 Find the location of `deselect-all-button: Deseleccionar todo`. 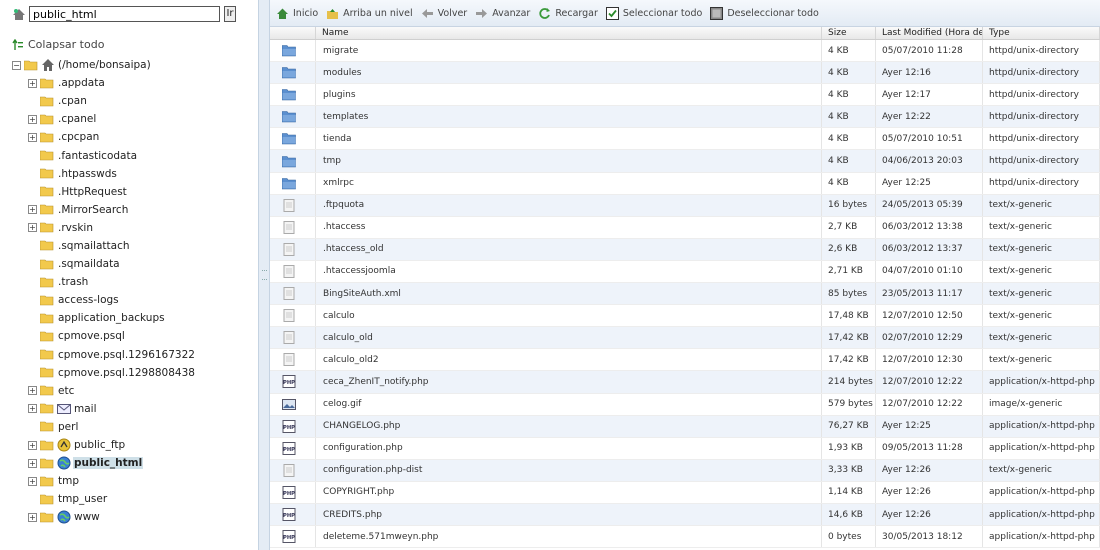

deselect-all-button: Deseleccionar todo is located at coordinates (764, 13).